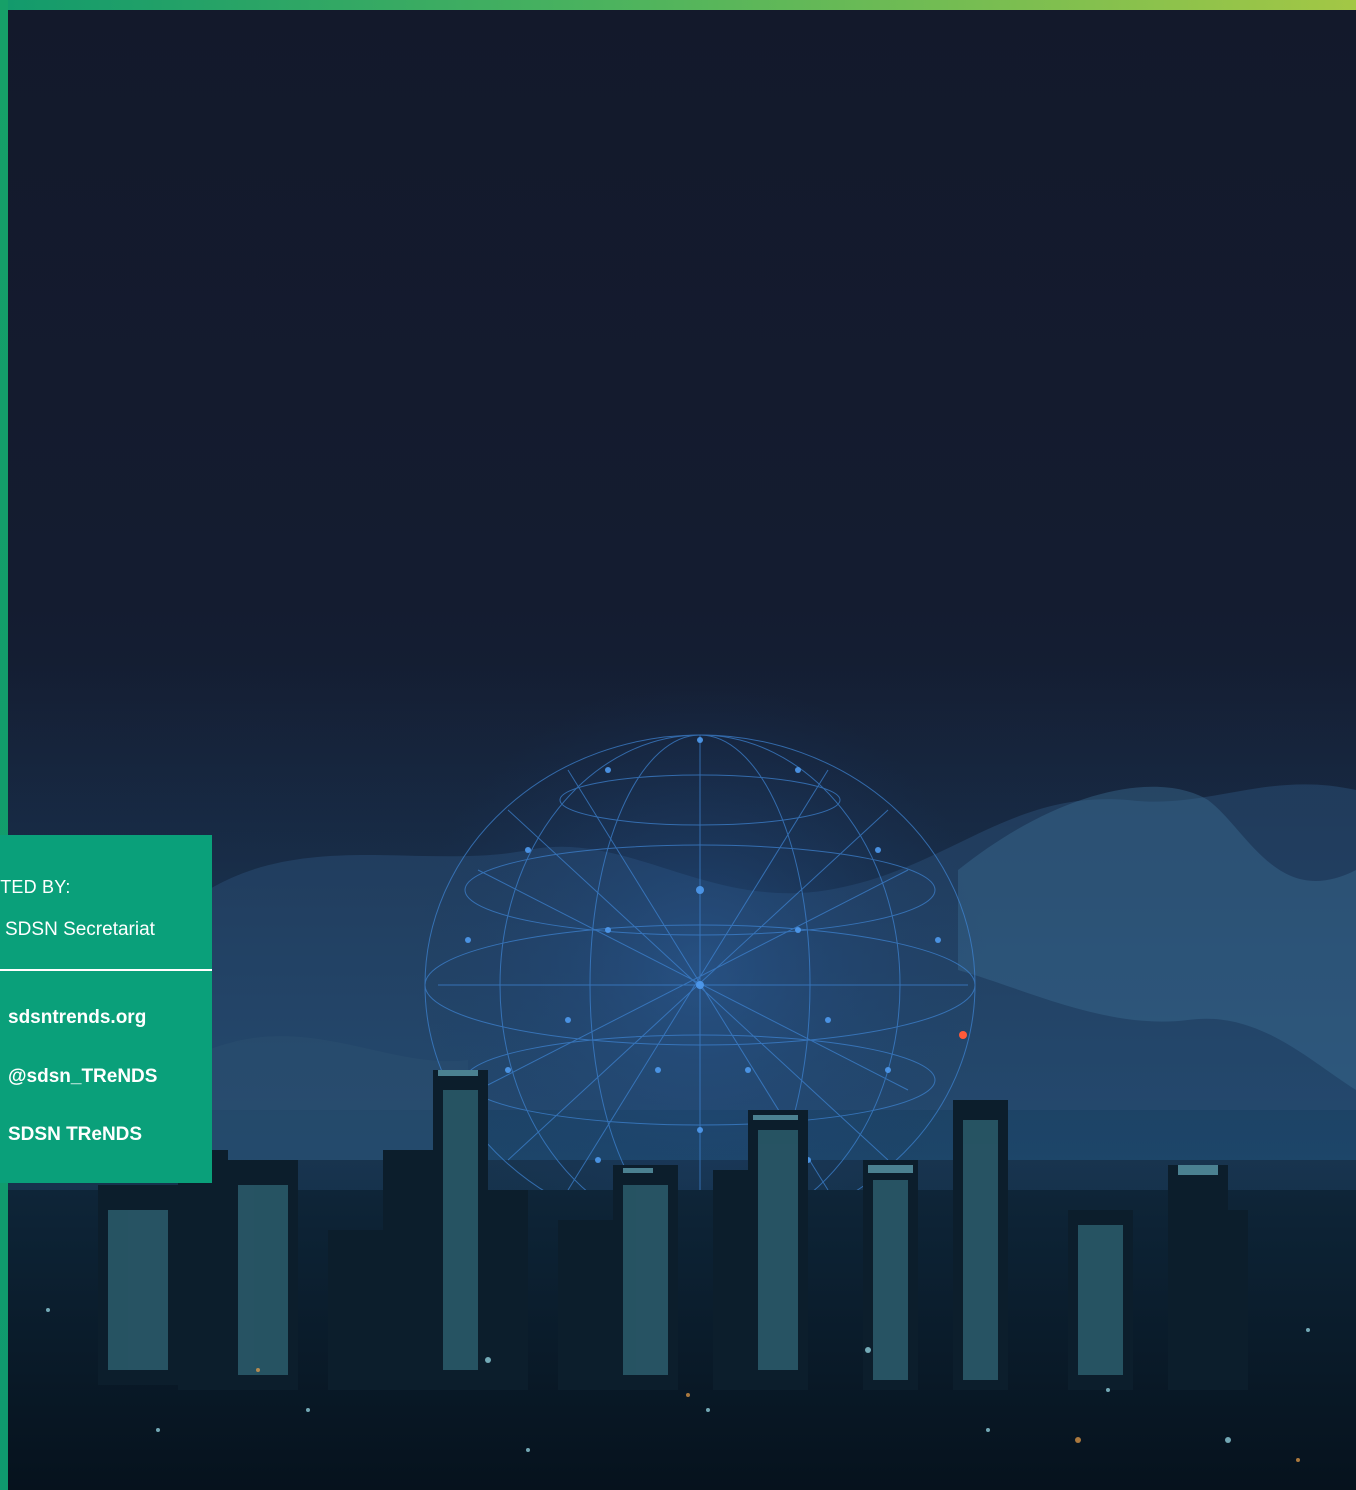 This screenshot has height=1490, width=1356. Describe the element at coordinates (4, 745) in the screenshot. I see `left-accent-bar` at that location.